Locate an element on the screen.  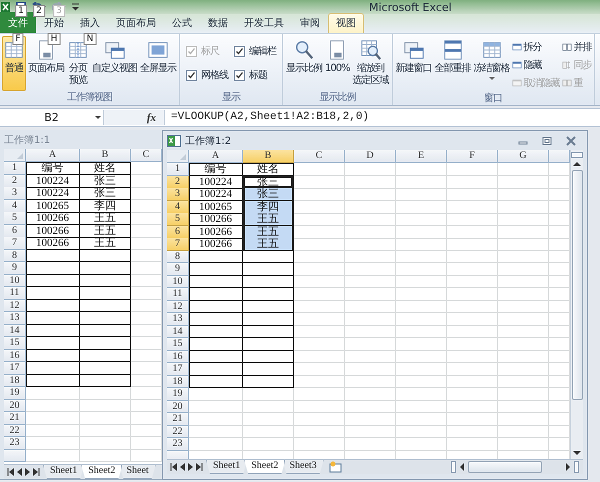
ribbon-button: 新建窗口 is located at coordinates (413, 64).